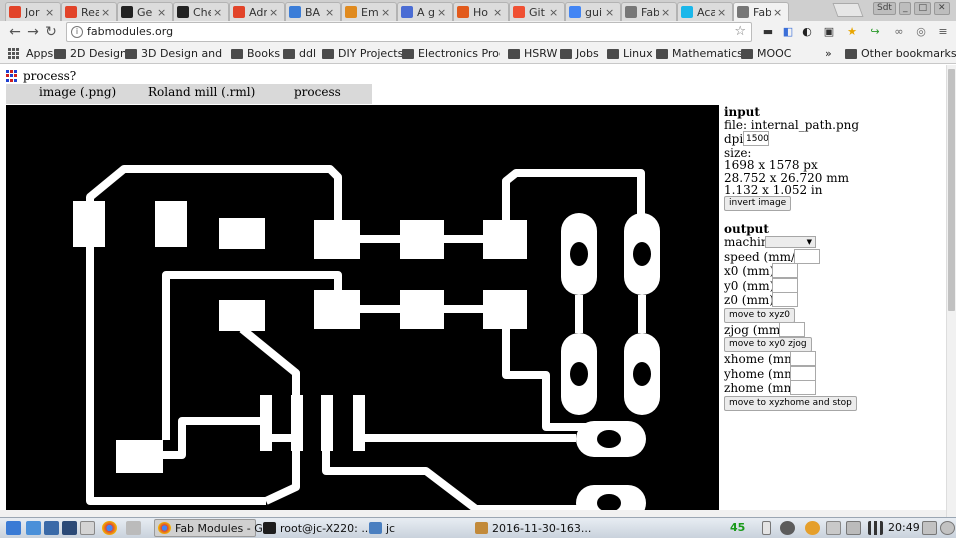 The width and height of the screenshot is (956, 538). I want to click on bookmark-folder: Electronics Prod, so click(451, 53).